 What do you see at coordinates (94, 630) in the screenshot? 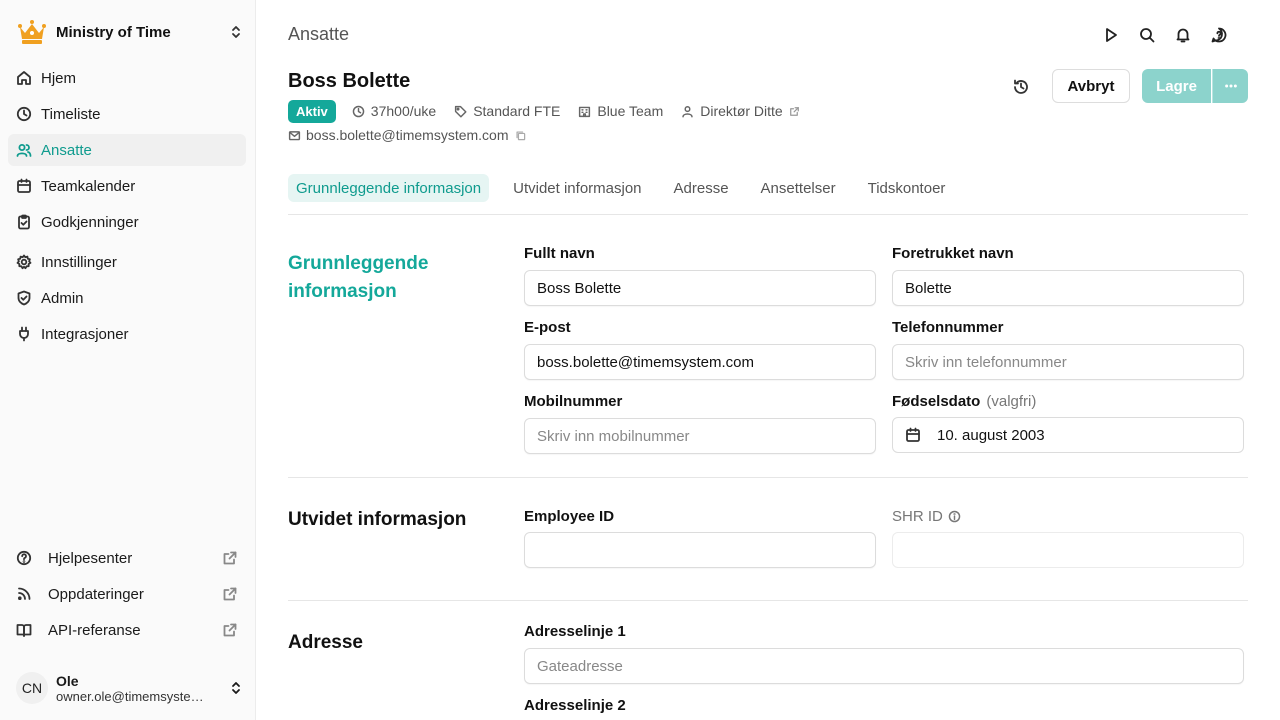
I see `link-label: API-referanse` at bounding box center [94, 630].